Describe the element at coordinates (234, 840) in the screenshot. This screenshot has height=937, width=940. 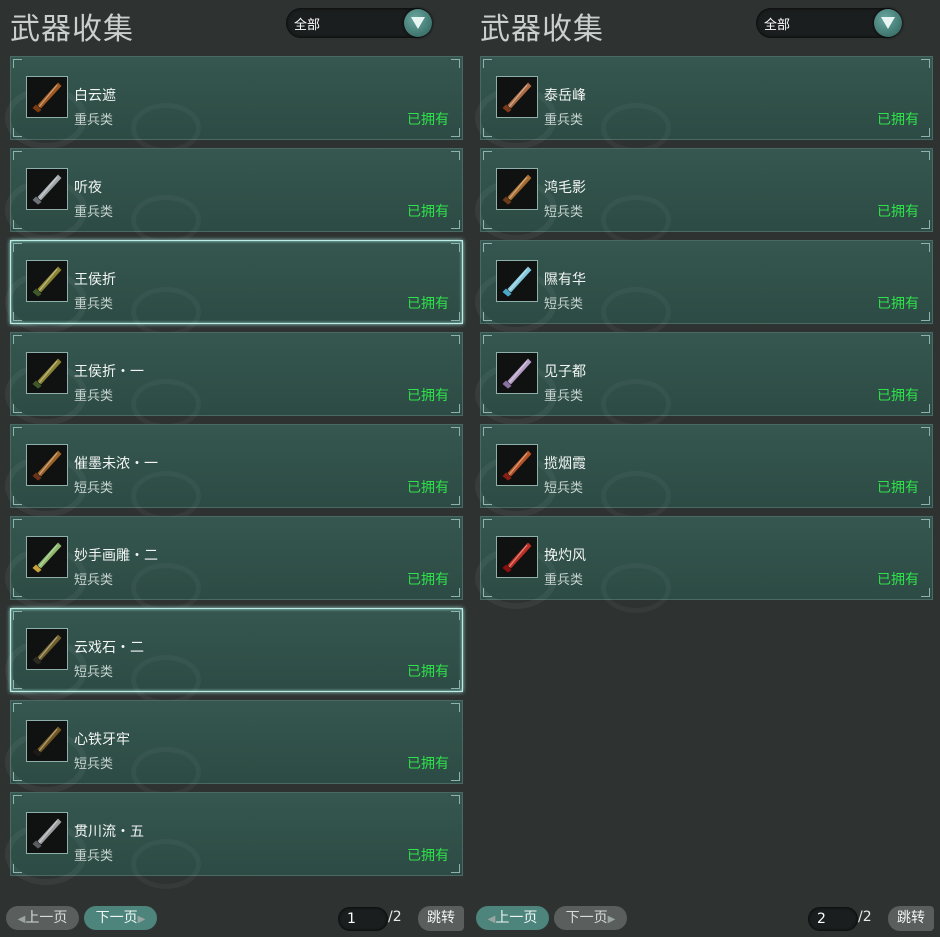
I see `weapon-card: 贯川流・五 重兵类 已拥有` at that location.